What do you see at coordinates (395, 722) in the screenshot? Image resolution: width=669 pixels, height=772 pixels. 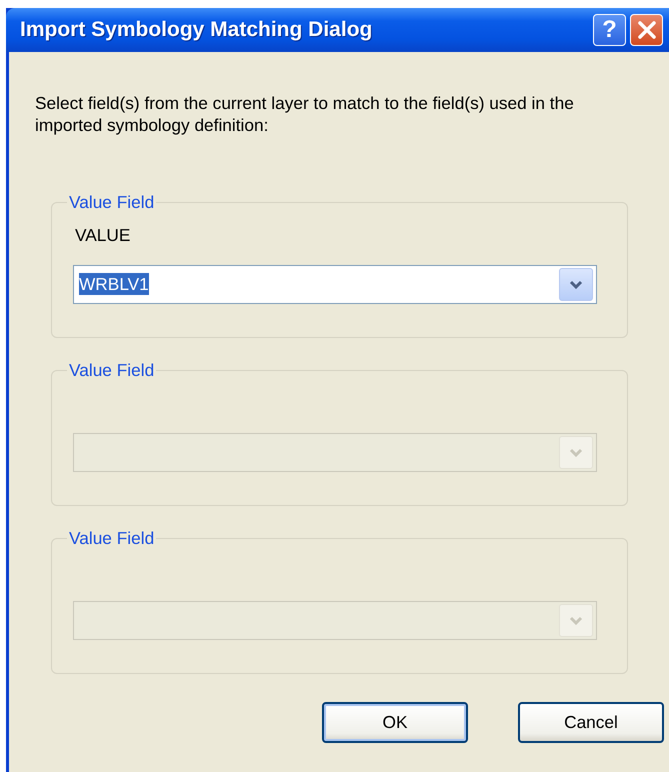 I see `ok-button: OK` at bounding box center [395, 722].